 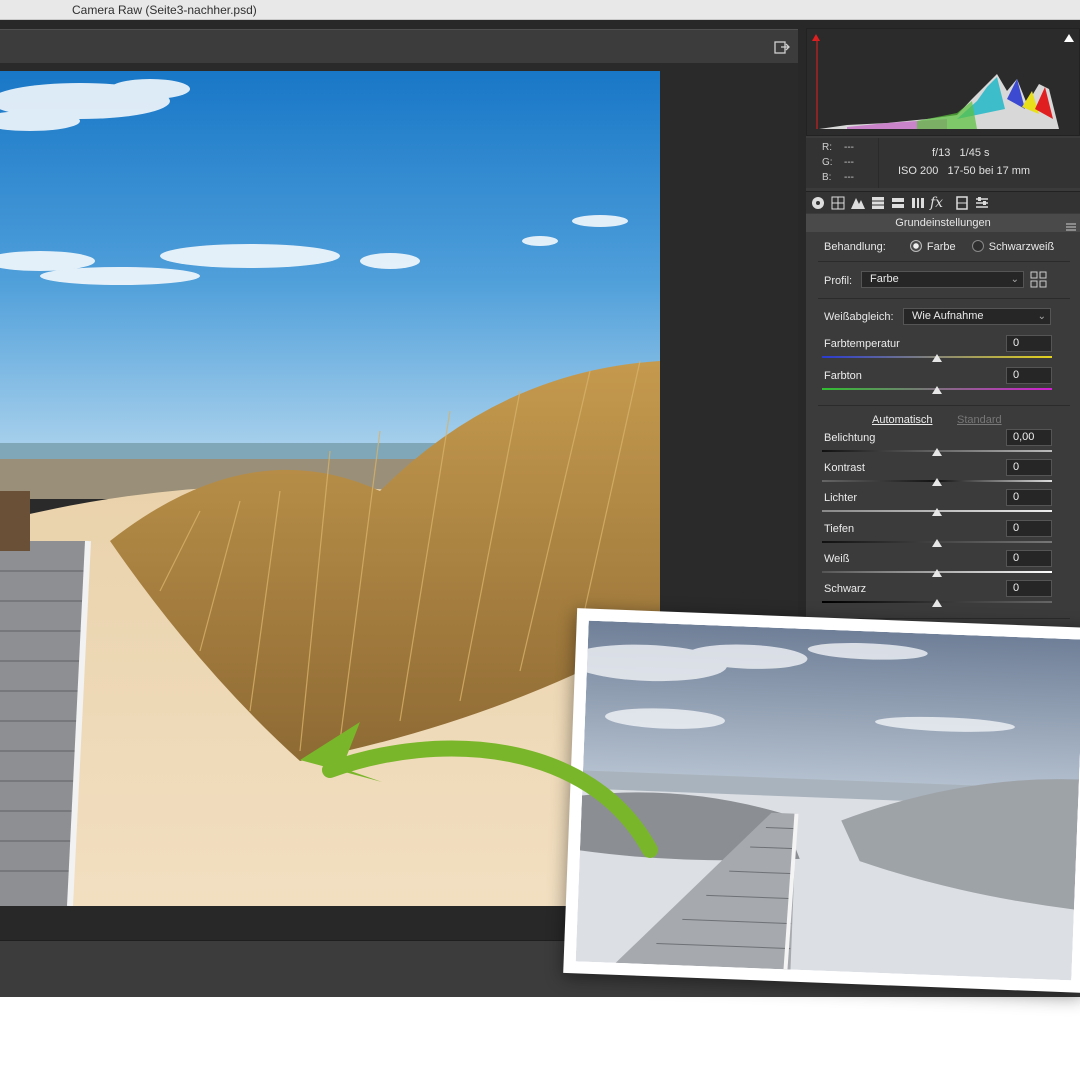 What do you see at coordinates (938, 203) in the screenshot?
I see `effects-icon: fx` at bounding box center [938, 203].